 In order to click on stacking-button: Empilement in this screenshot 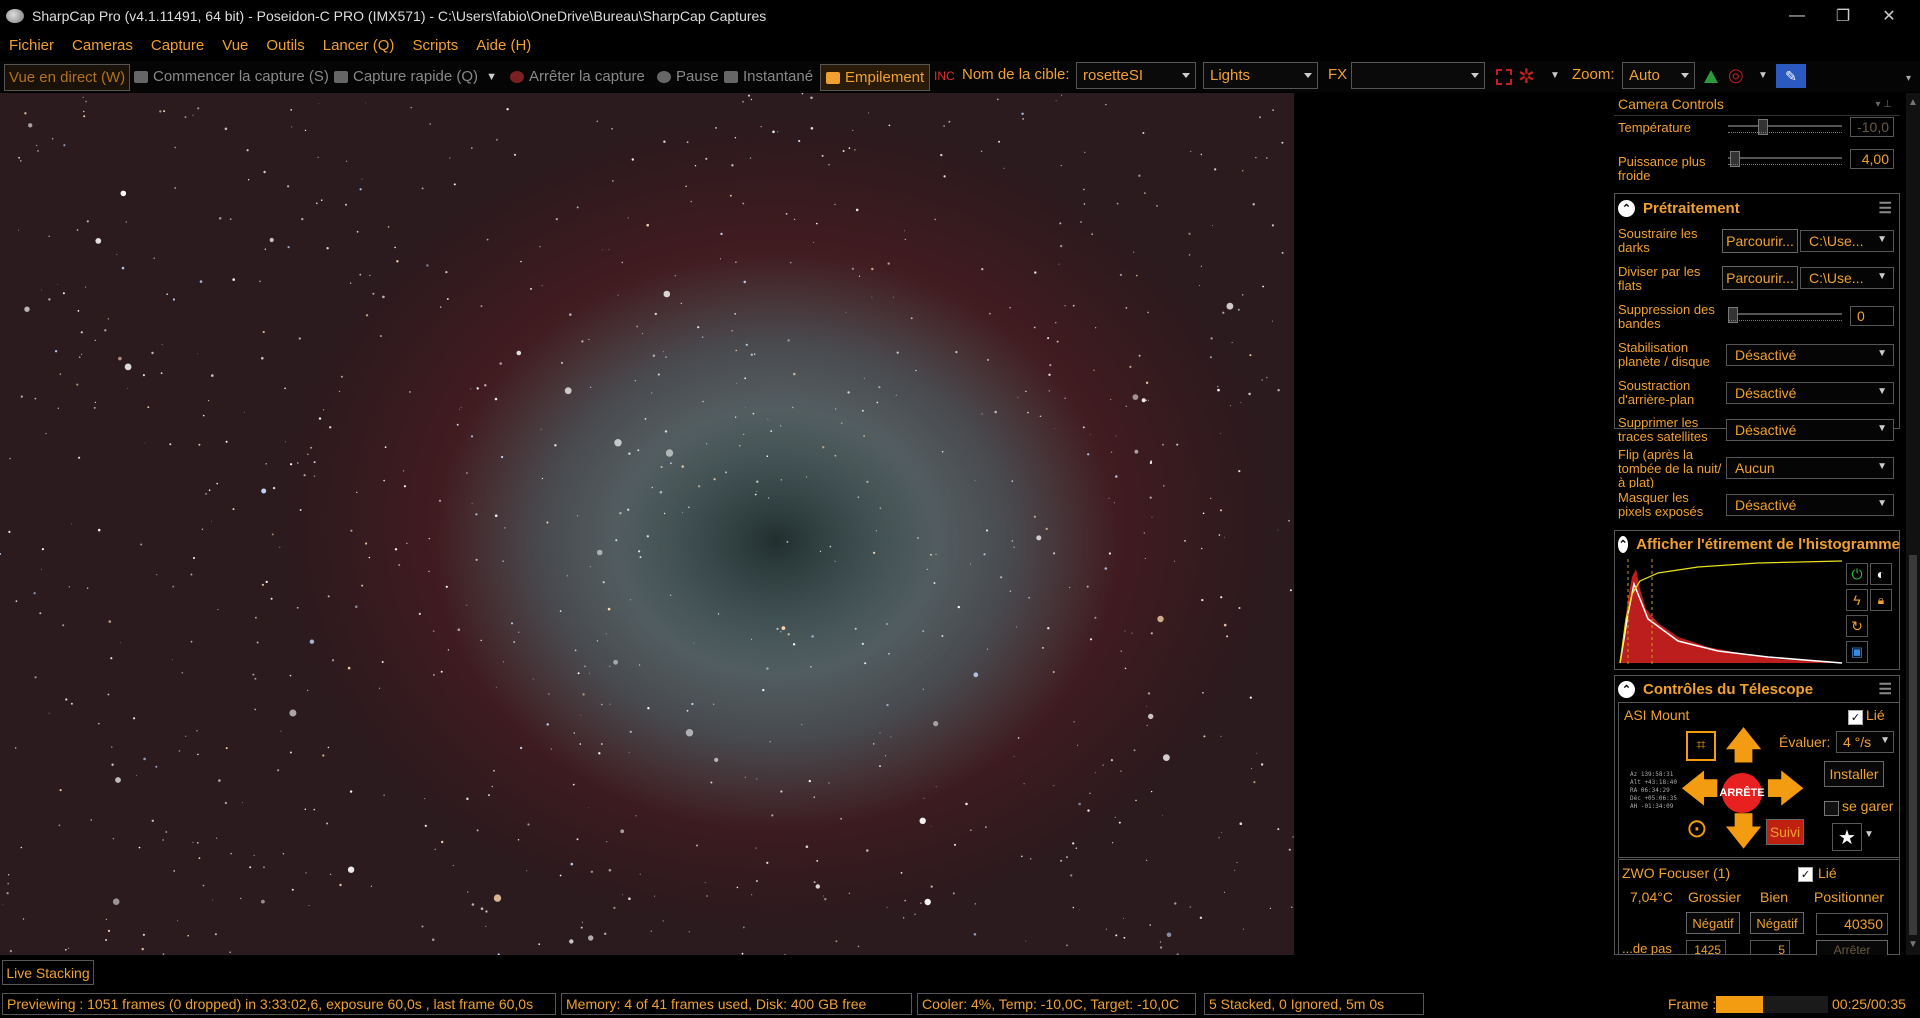, I will do `click(875, 77)`.